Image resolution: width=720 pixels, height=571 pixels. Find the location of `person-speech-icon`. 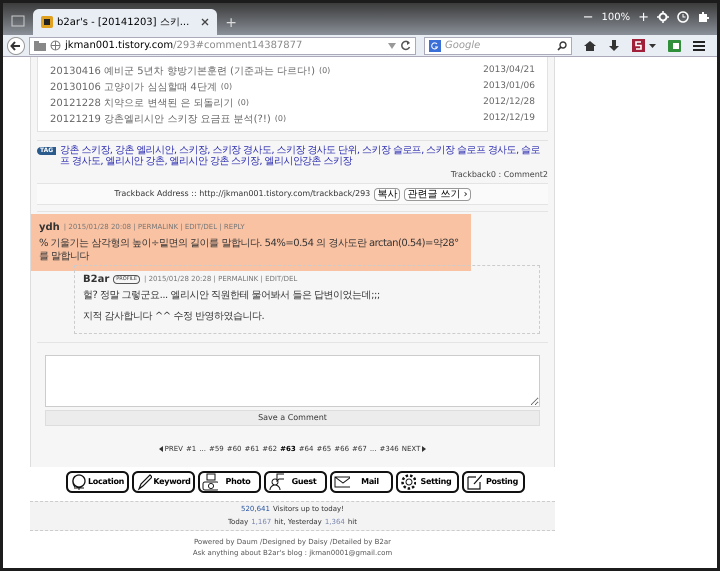

person-speech-icon is located at coordinates (276, 481).